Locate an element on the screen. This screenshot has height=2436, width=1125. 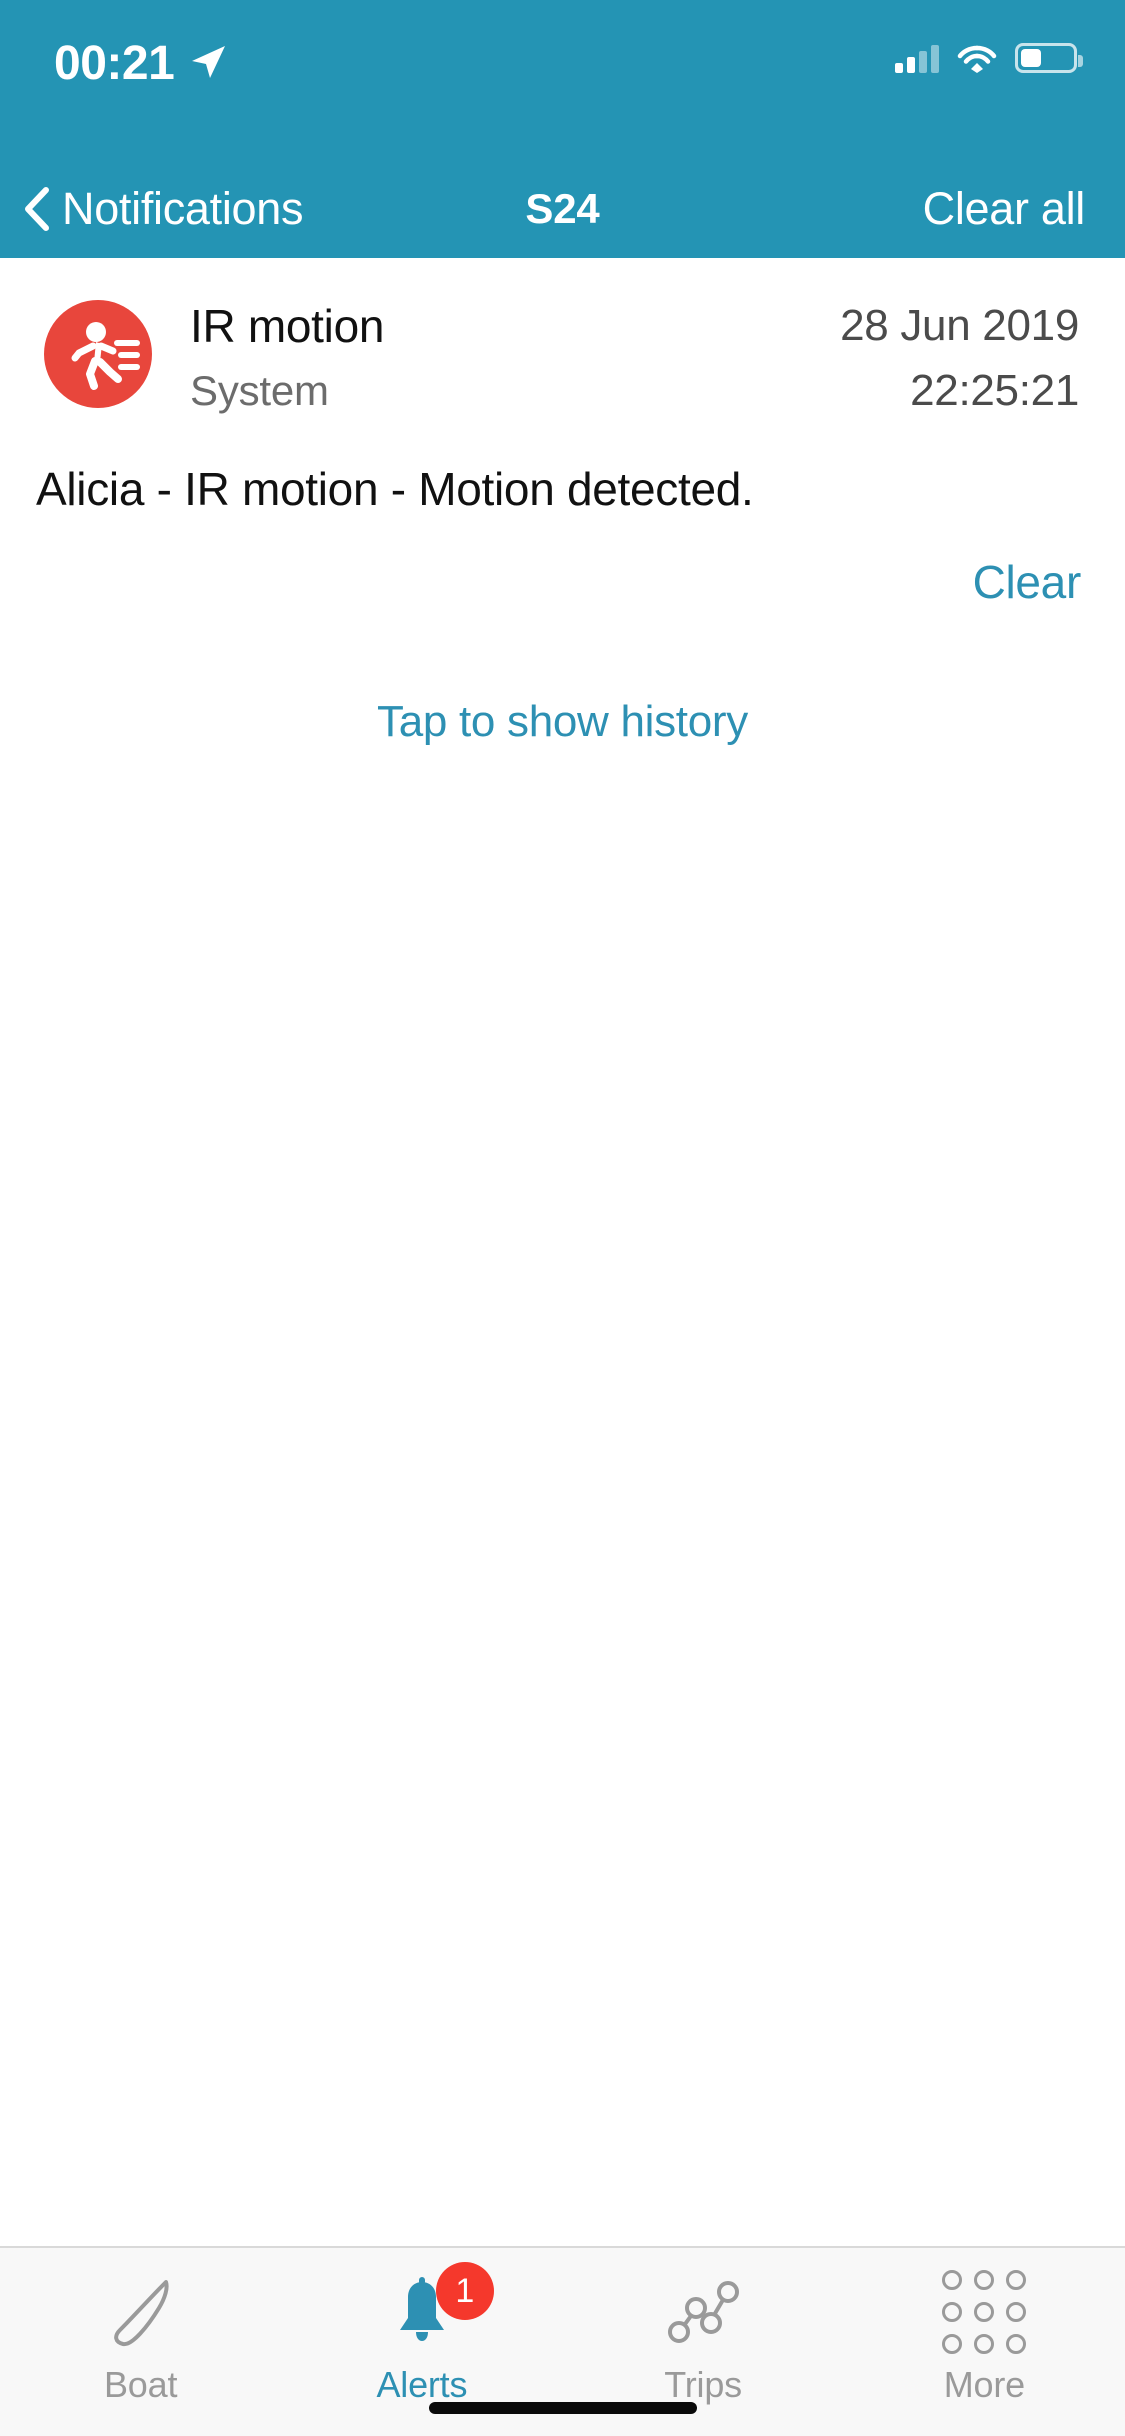
boat-hull-icon is located at coordinates (141, 2313).